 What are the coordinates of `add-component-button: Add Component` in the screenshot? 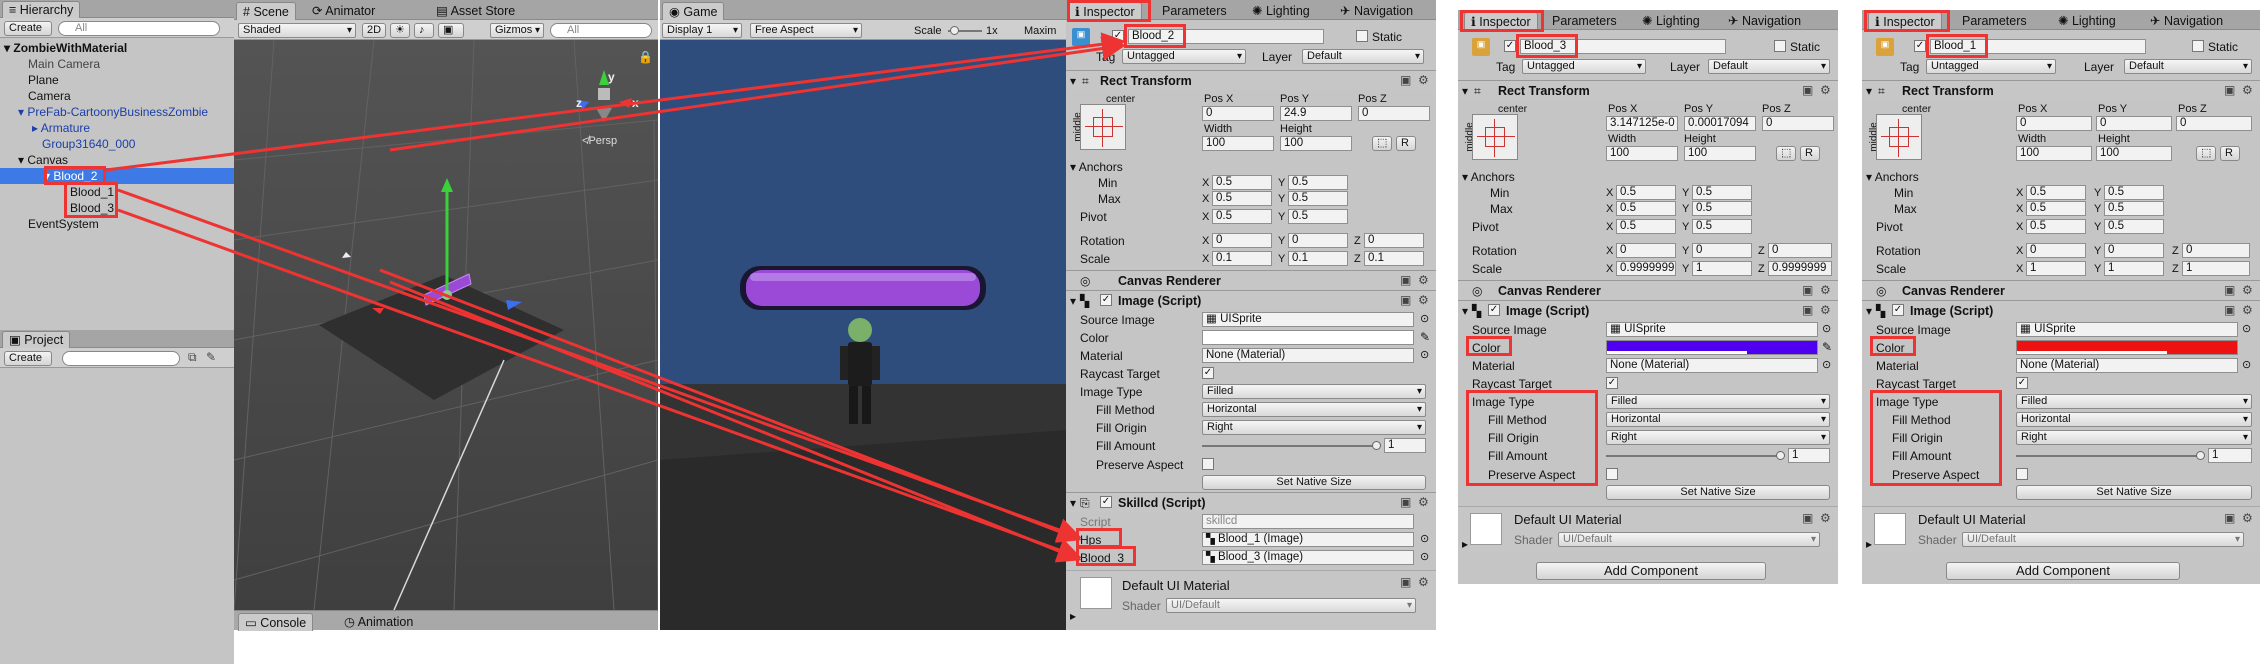 It's located at (2063, 571).